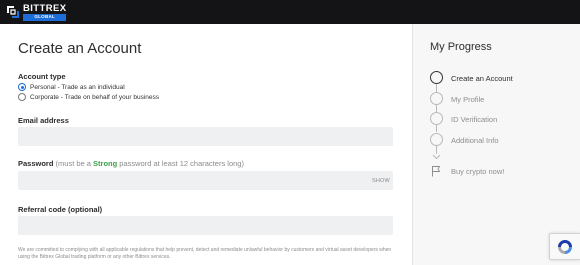 The height and width of the screenshot is (265, 580). Describe the element at coordinates (436, 157) in the screenshot. I see `chevron-down-icon` at that location.